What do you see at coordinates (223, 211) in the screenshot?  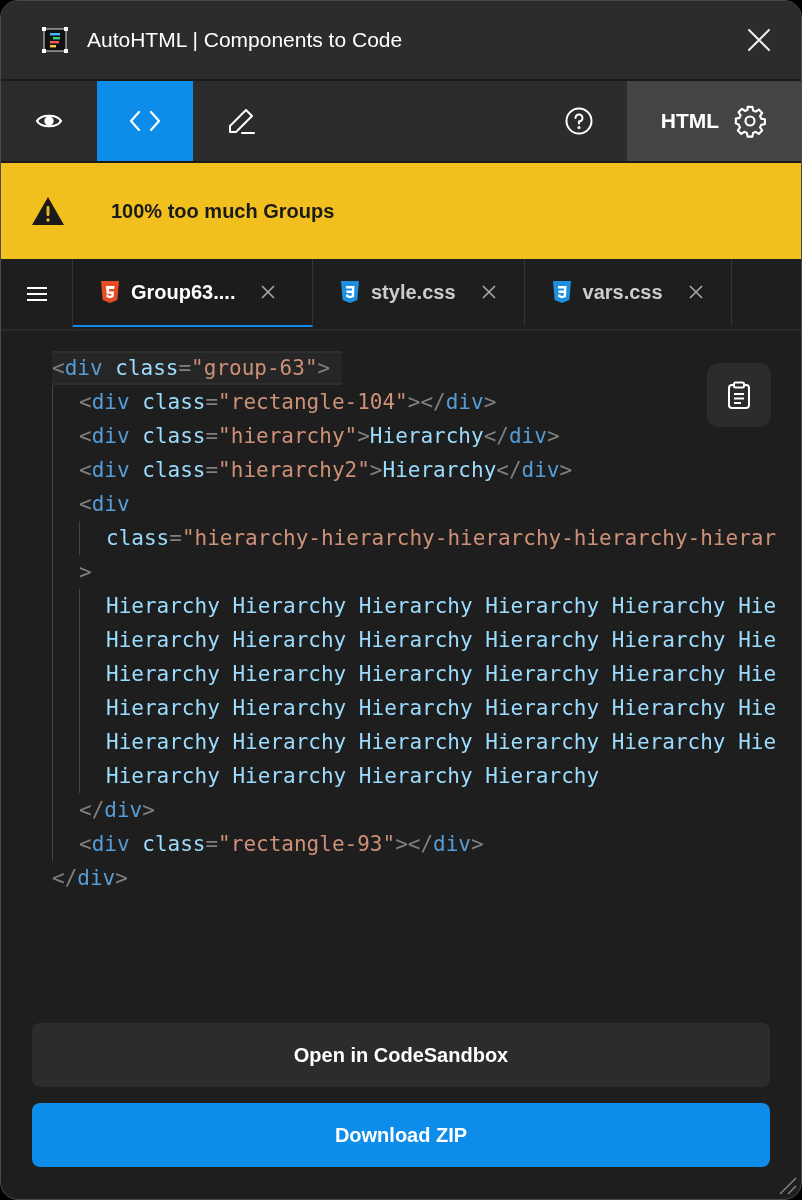 I see `warning-text: 100% too much Groups` at bounding box center [223, 211].